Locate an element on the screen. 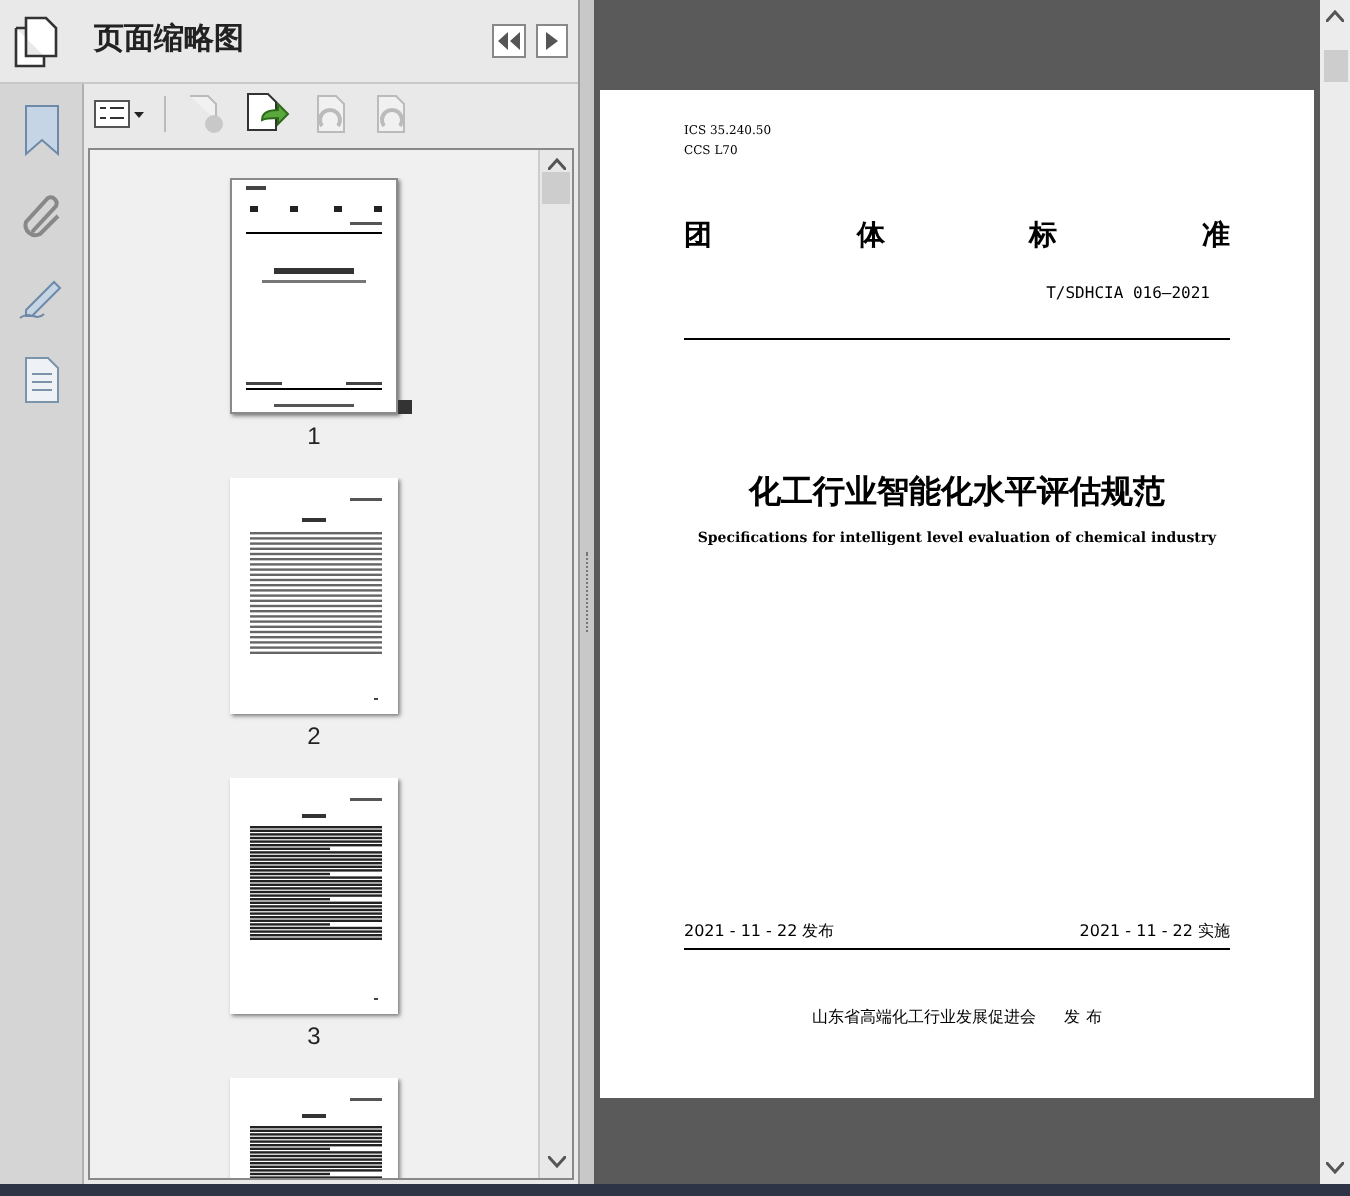 Image resolution: width=1350 pixels, height=1196 pixels. issuer-action: 发 布 is located at coordinates (1083, 1017).